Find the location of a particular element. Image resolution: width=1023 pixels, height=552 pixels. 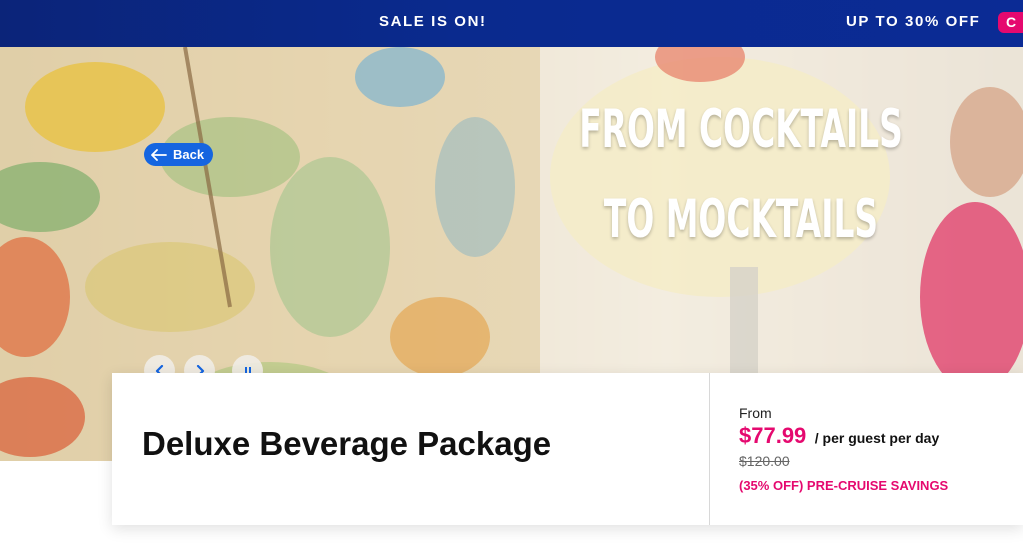

savings-label: (35% OFF) PRE-CRUISE SAVINGS is located at coordinates (844, 485).